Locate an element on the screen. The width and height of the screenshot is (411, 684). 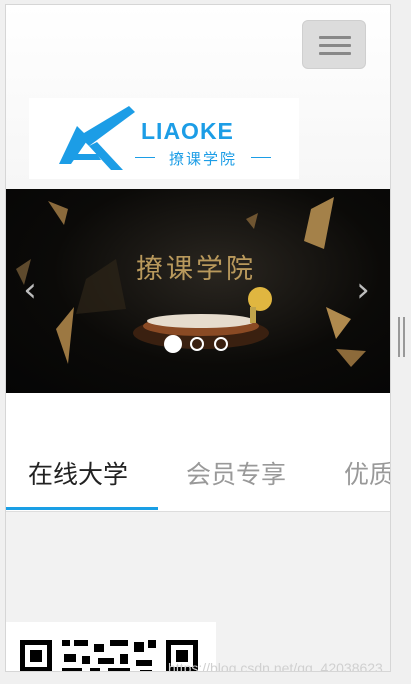
active-tab-underline is located at coordinates (82, 508).